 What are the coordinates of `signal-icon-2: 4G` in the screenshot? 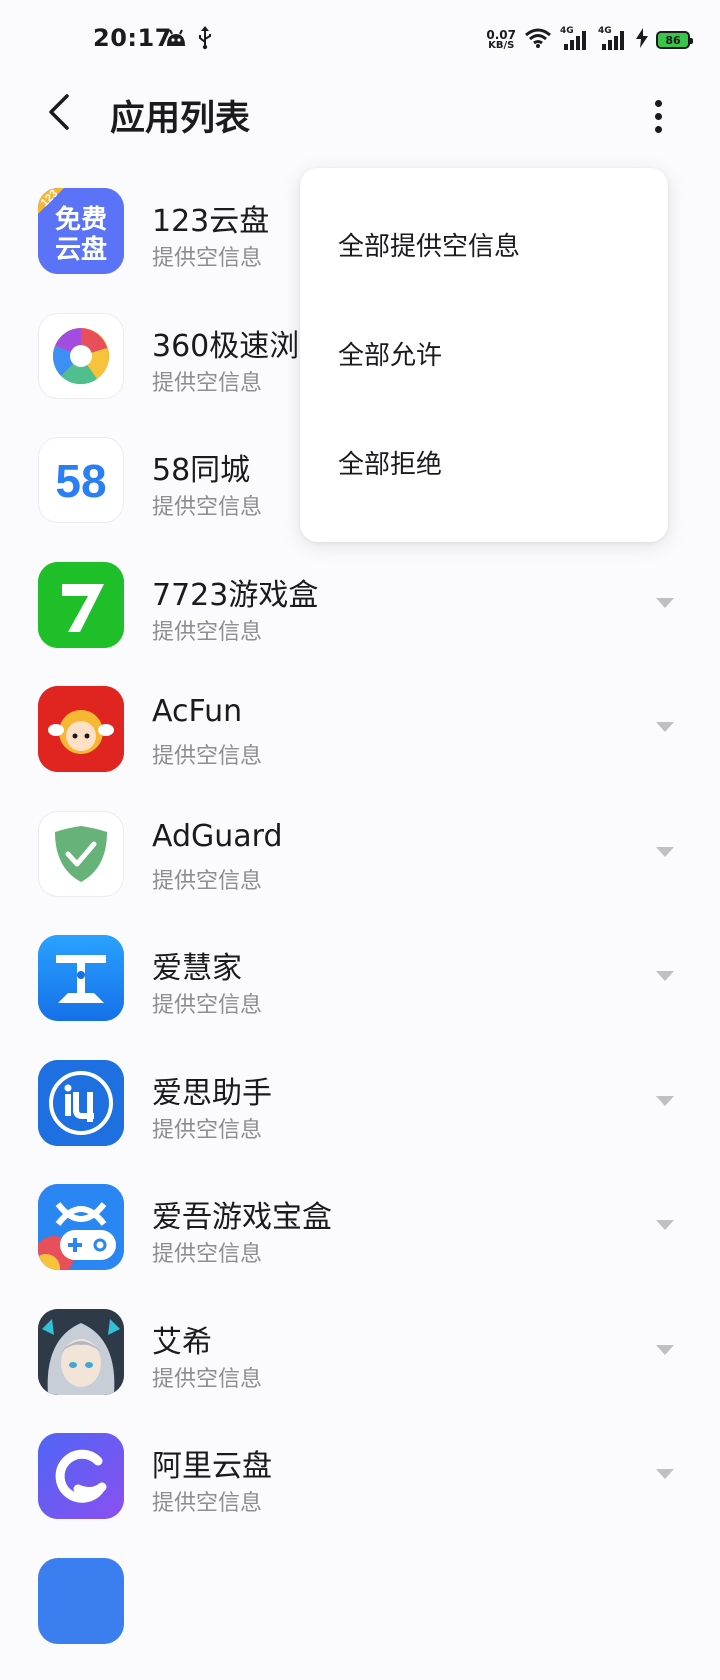 It's located at (613, 40).